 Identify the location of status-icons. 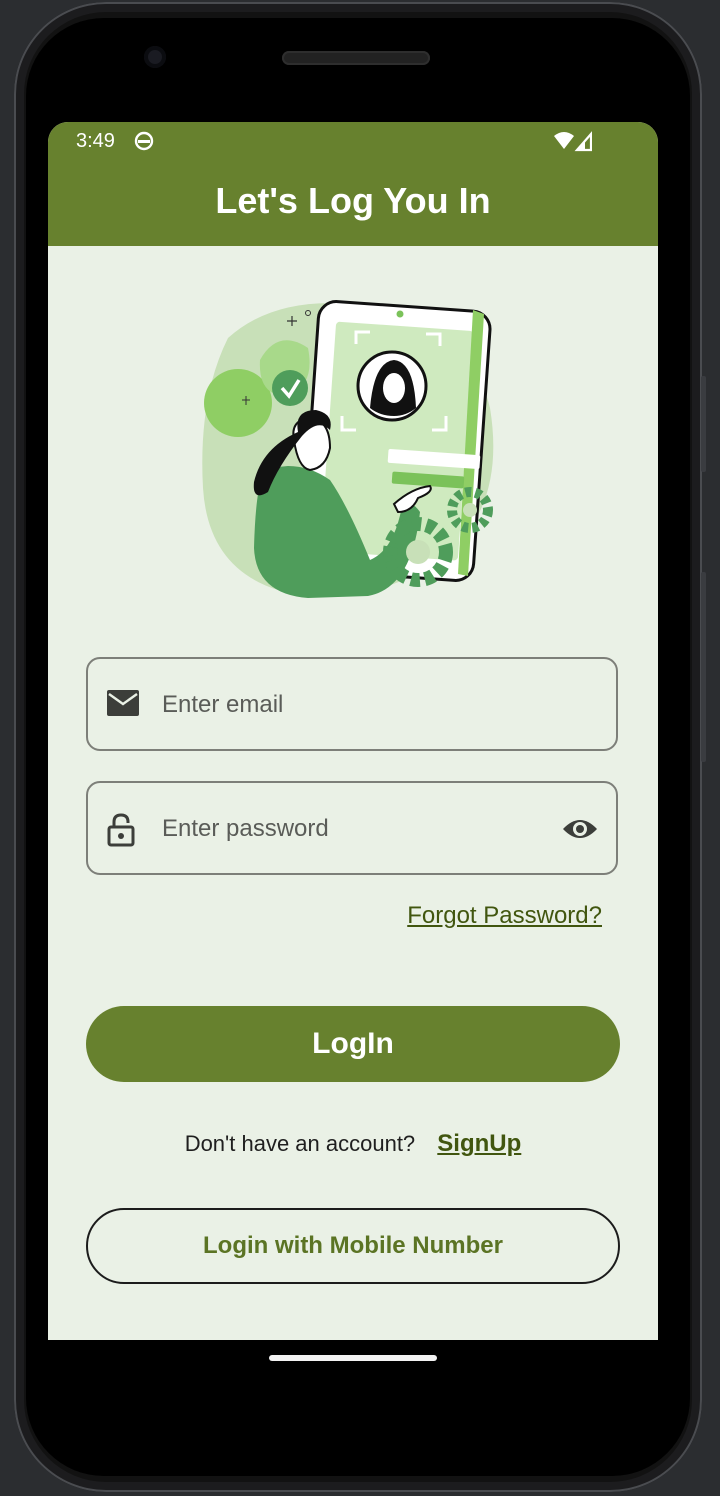
(572, 143).